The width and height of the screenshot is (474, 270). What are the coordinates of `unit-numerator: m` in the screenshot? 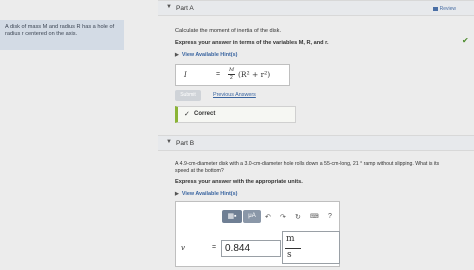 It's located at (290, 239).